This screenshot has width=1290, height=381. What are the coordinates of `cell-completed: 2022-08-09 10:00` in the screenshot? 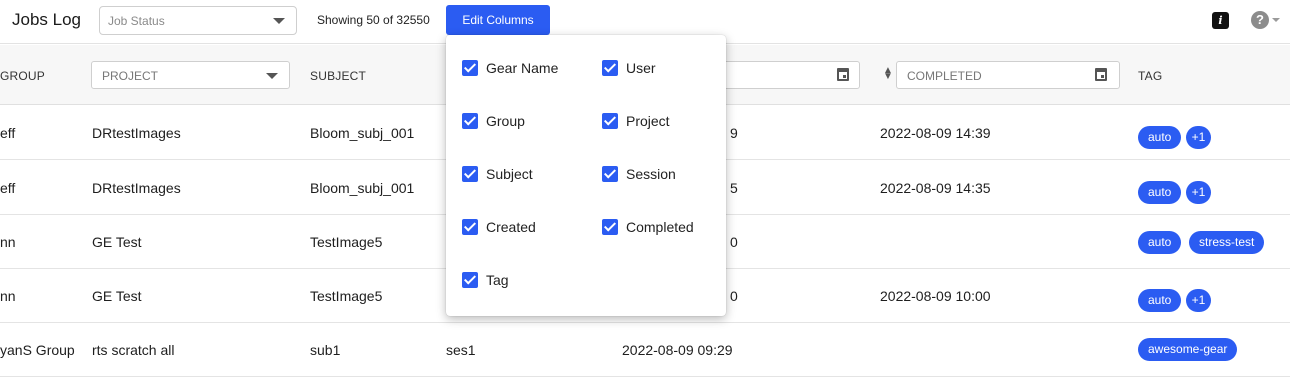 It's located at (935, 296).